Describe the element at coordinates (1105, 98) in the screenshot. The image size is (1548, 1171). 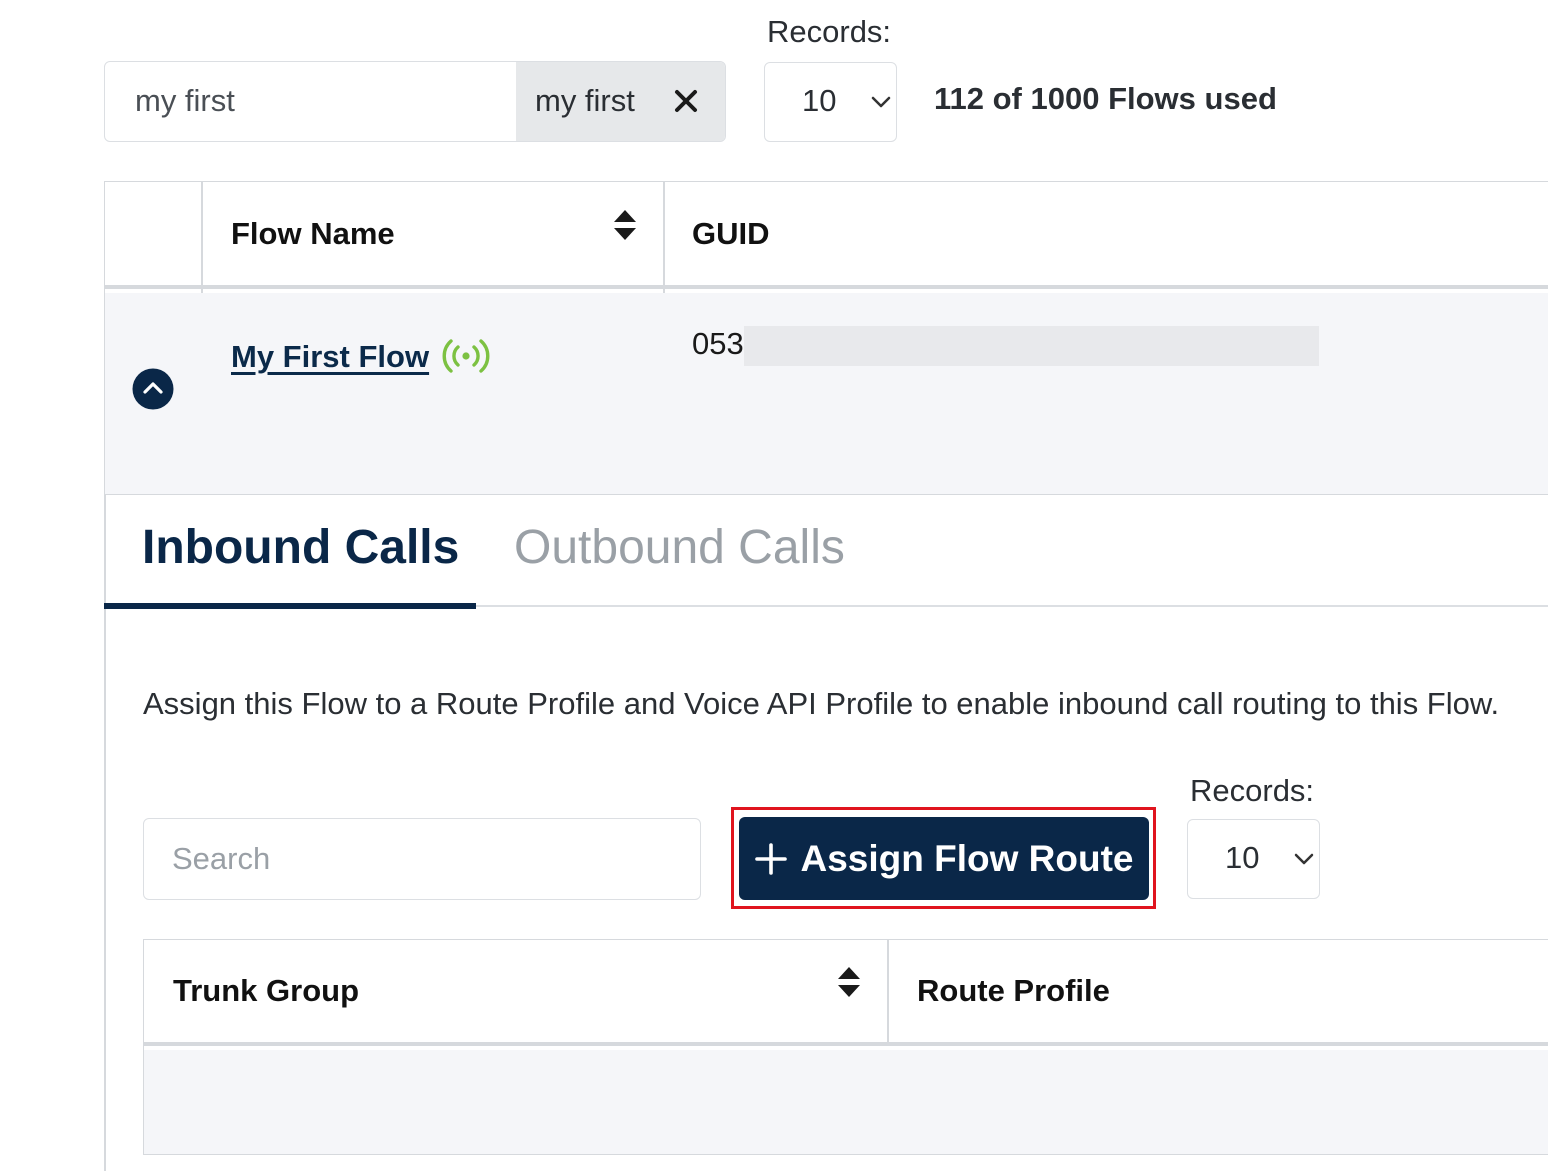
I see `flows-usage-text: 112 of 1000 Flows used` at that location.